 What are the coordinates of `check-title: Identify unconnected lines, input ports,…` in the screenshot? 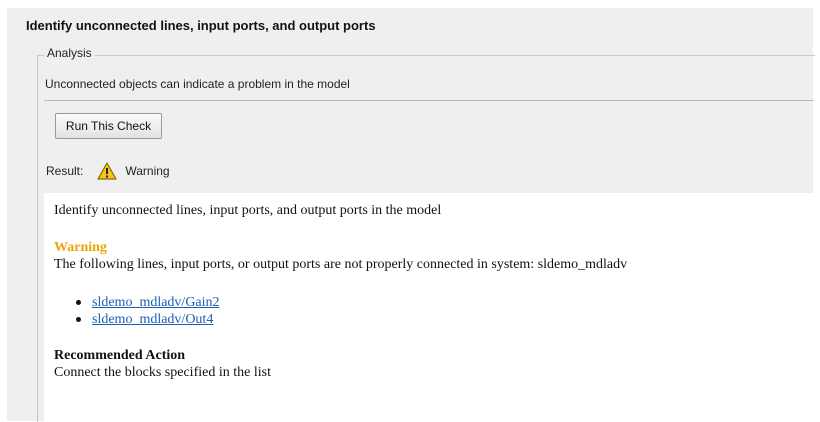 It's located at (201, 25).